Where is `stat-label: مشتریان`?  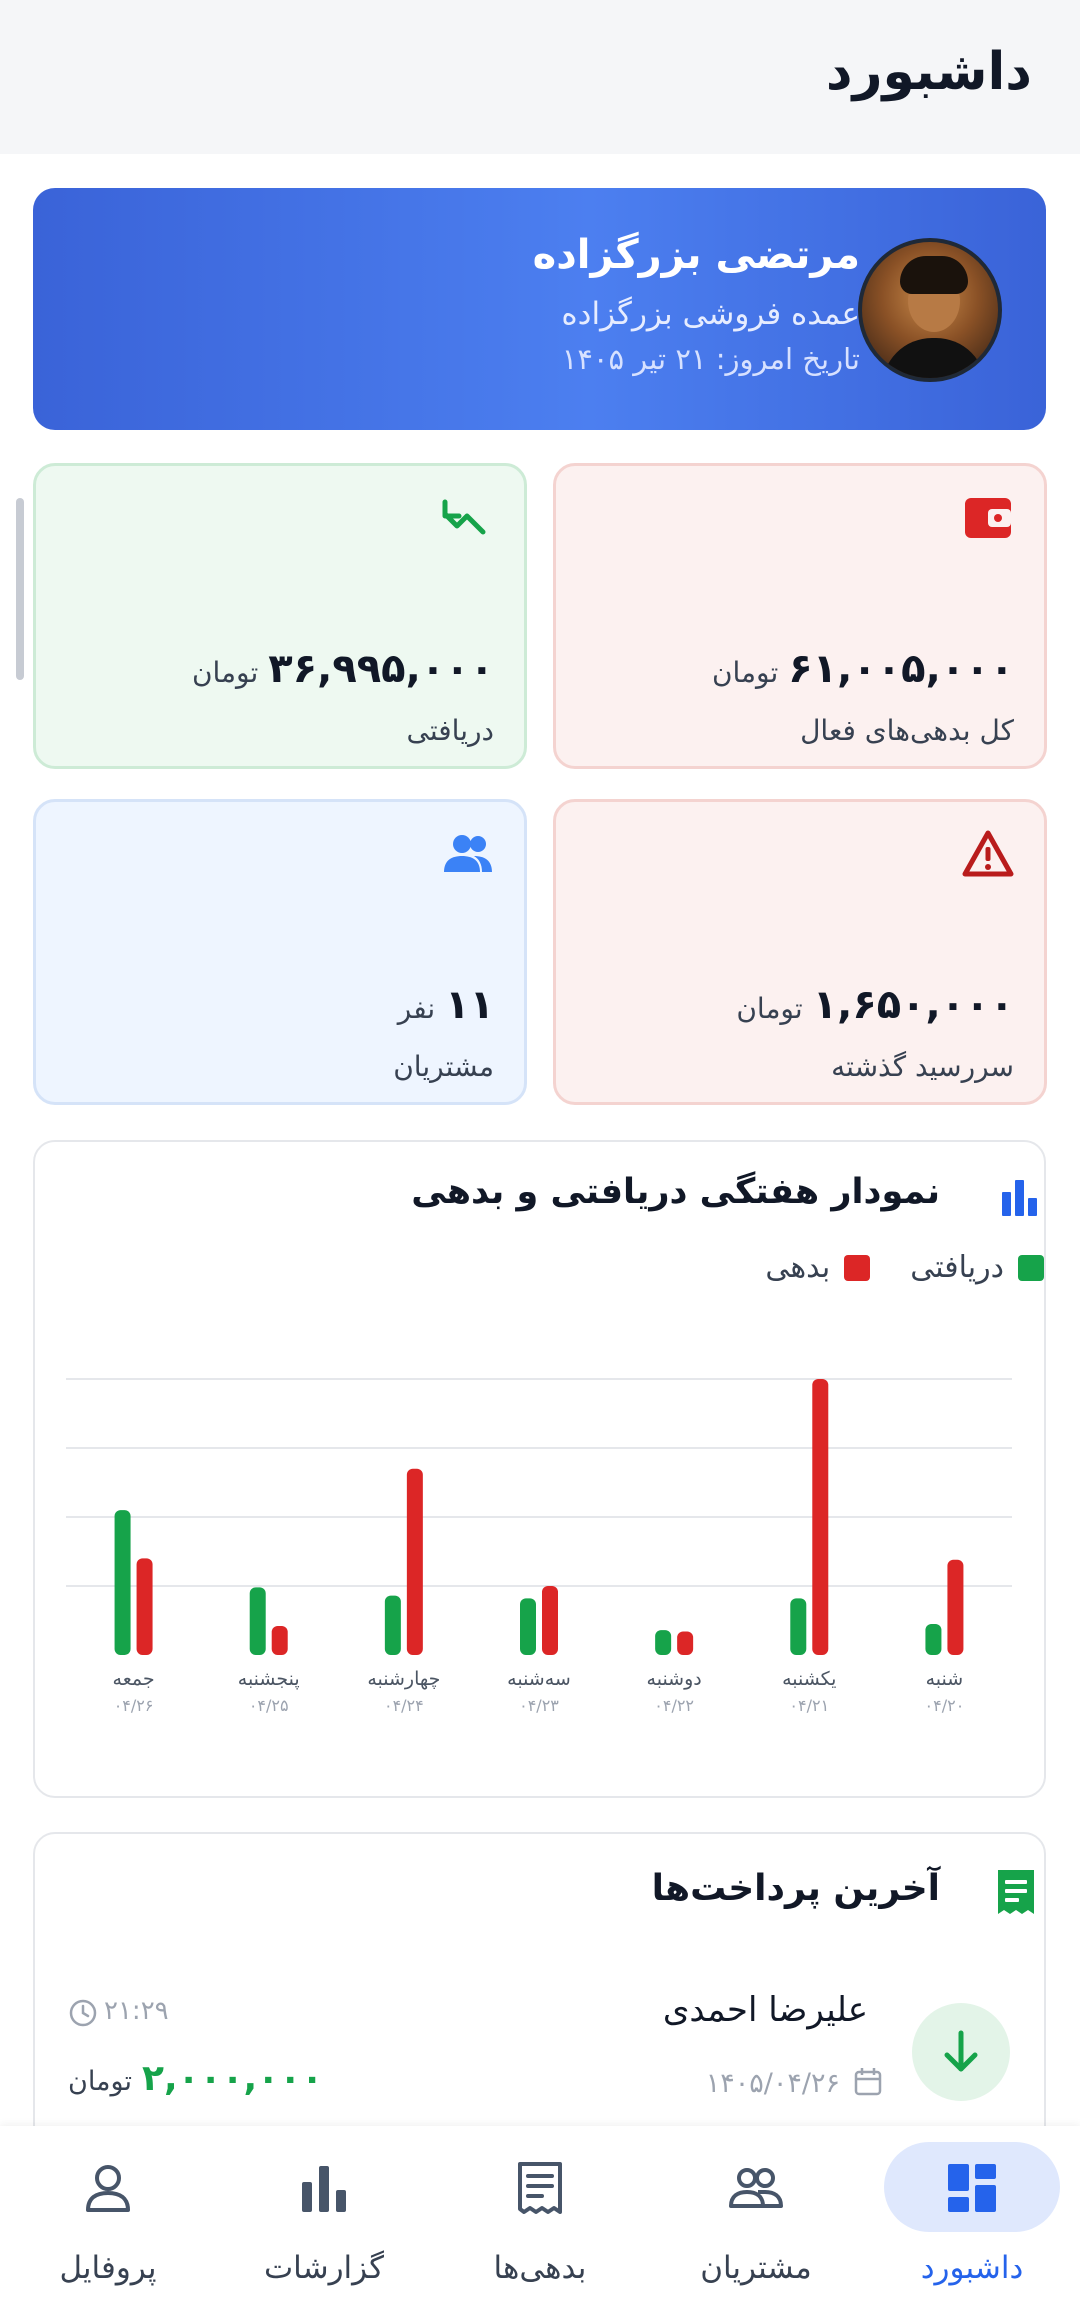 stat-label: مشتریان is located at coordinates (443, 1066).